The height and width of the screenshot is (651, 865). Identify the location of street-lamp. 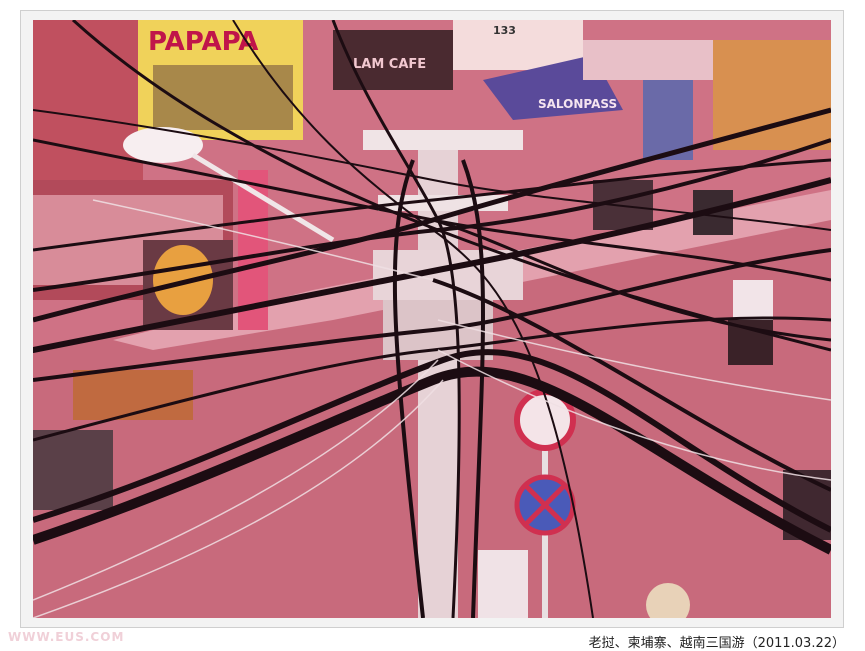
(163, 145).